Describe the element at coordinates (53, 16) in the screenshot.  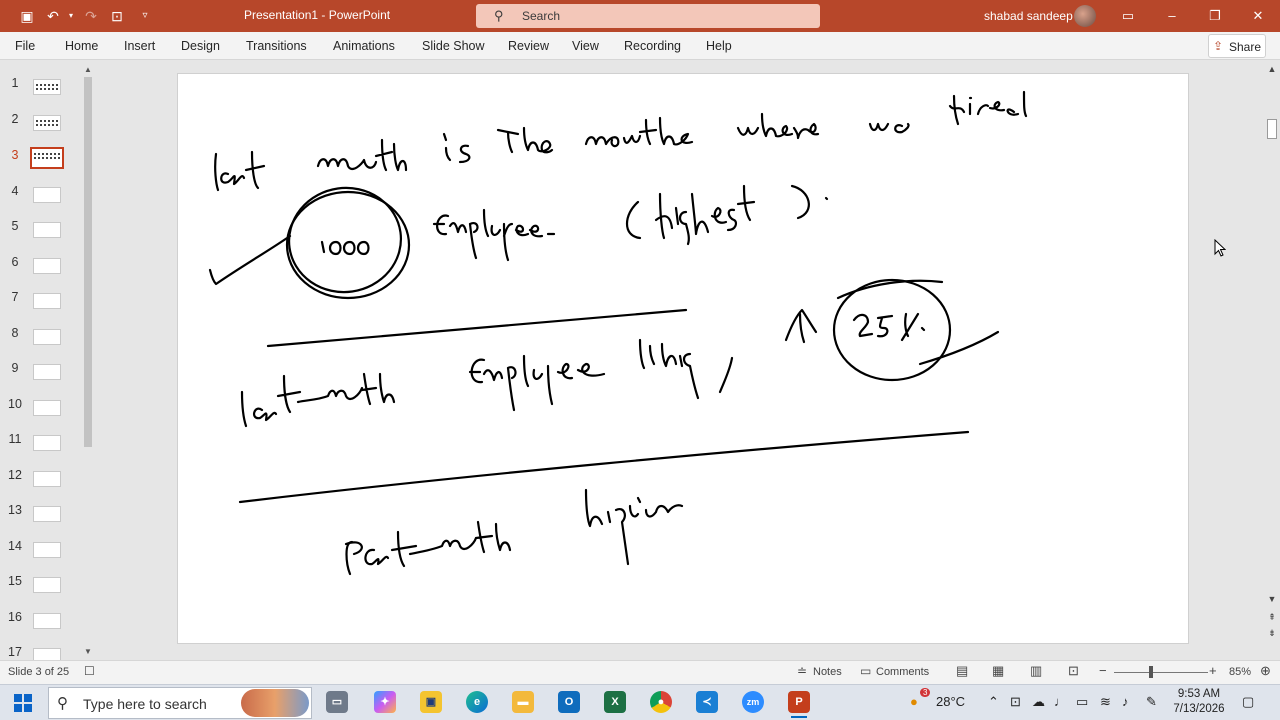
I see `undo-icon: ↶` at that location.